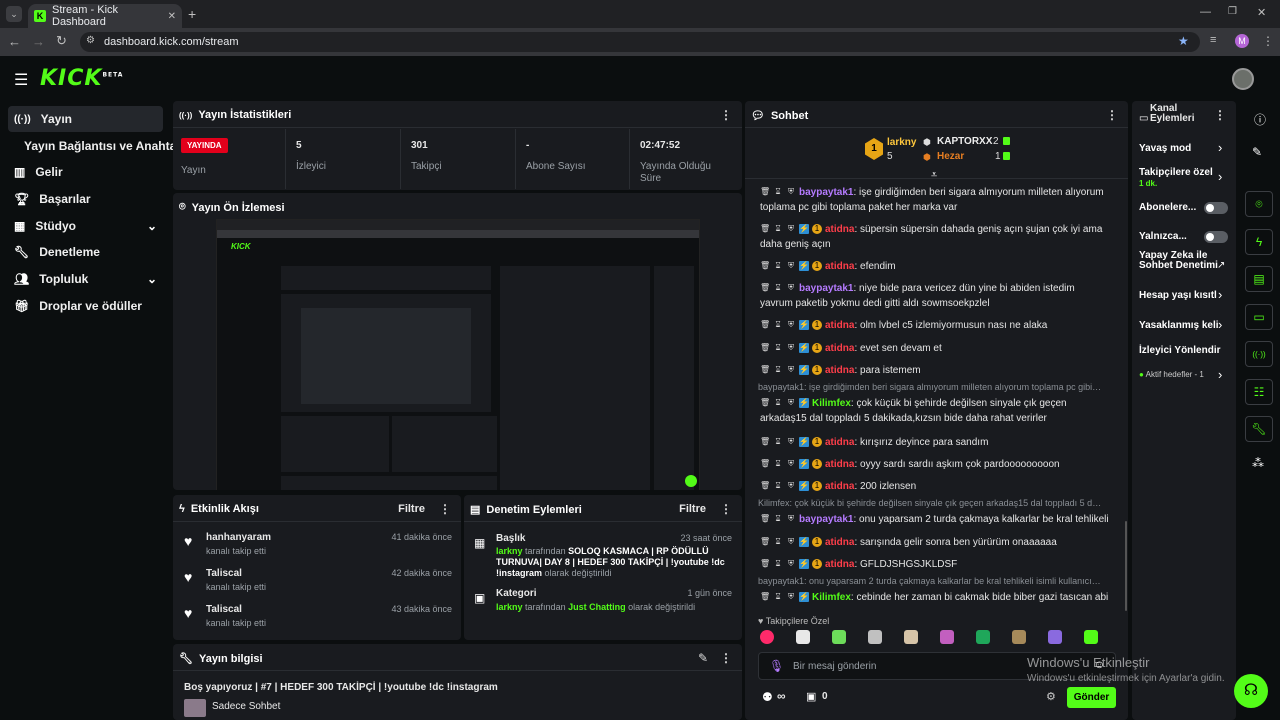 The width and height of the screenshot is (1280, 720). Describe the element at coordinates (1261, 12) in the screenshot. I see `window-close-icon: ✕` at that location.